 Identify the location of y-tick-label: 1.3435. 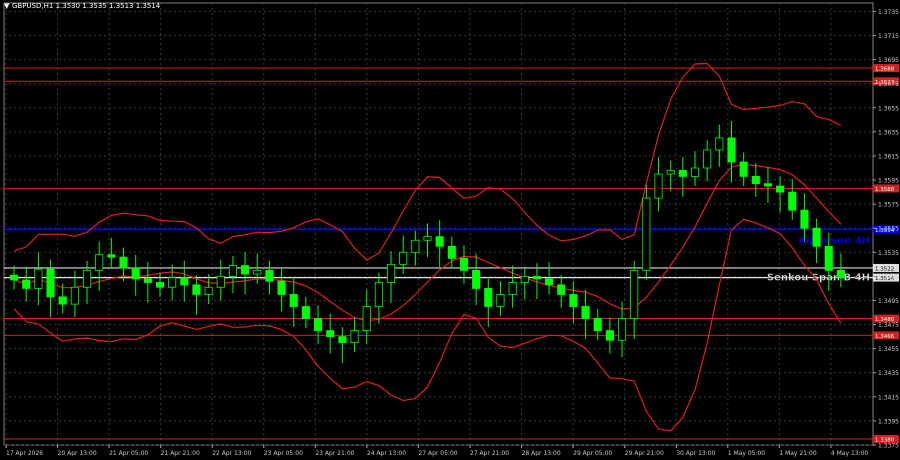
(888, 373).